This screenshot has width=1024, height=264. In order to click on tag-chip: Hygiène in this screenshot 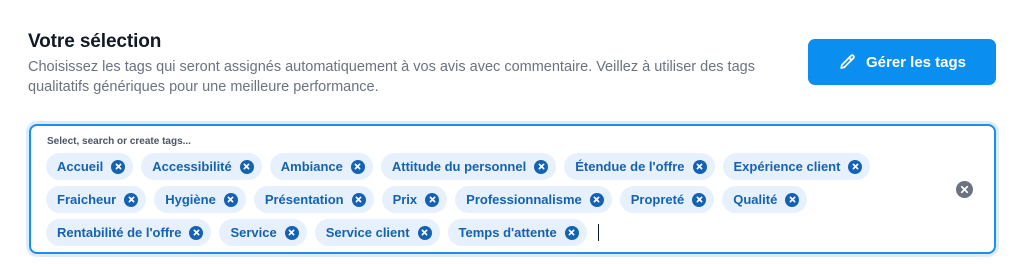, I will do `click(200, 199)`.